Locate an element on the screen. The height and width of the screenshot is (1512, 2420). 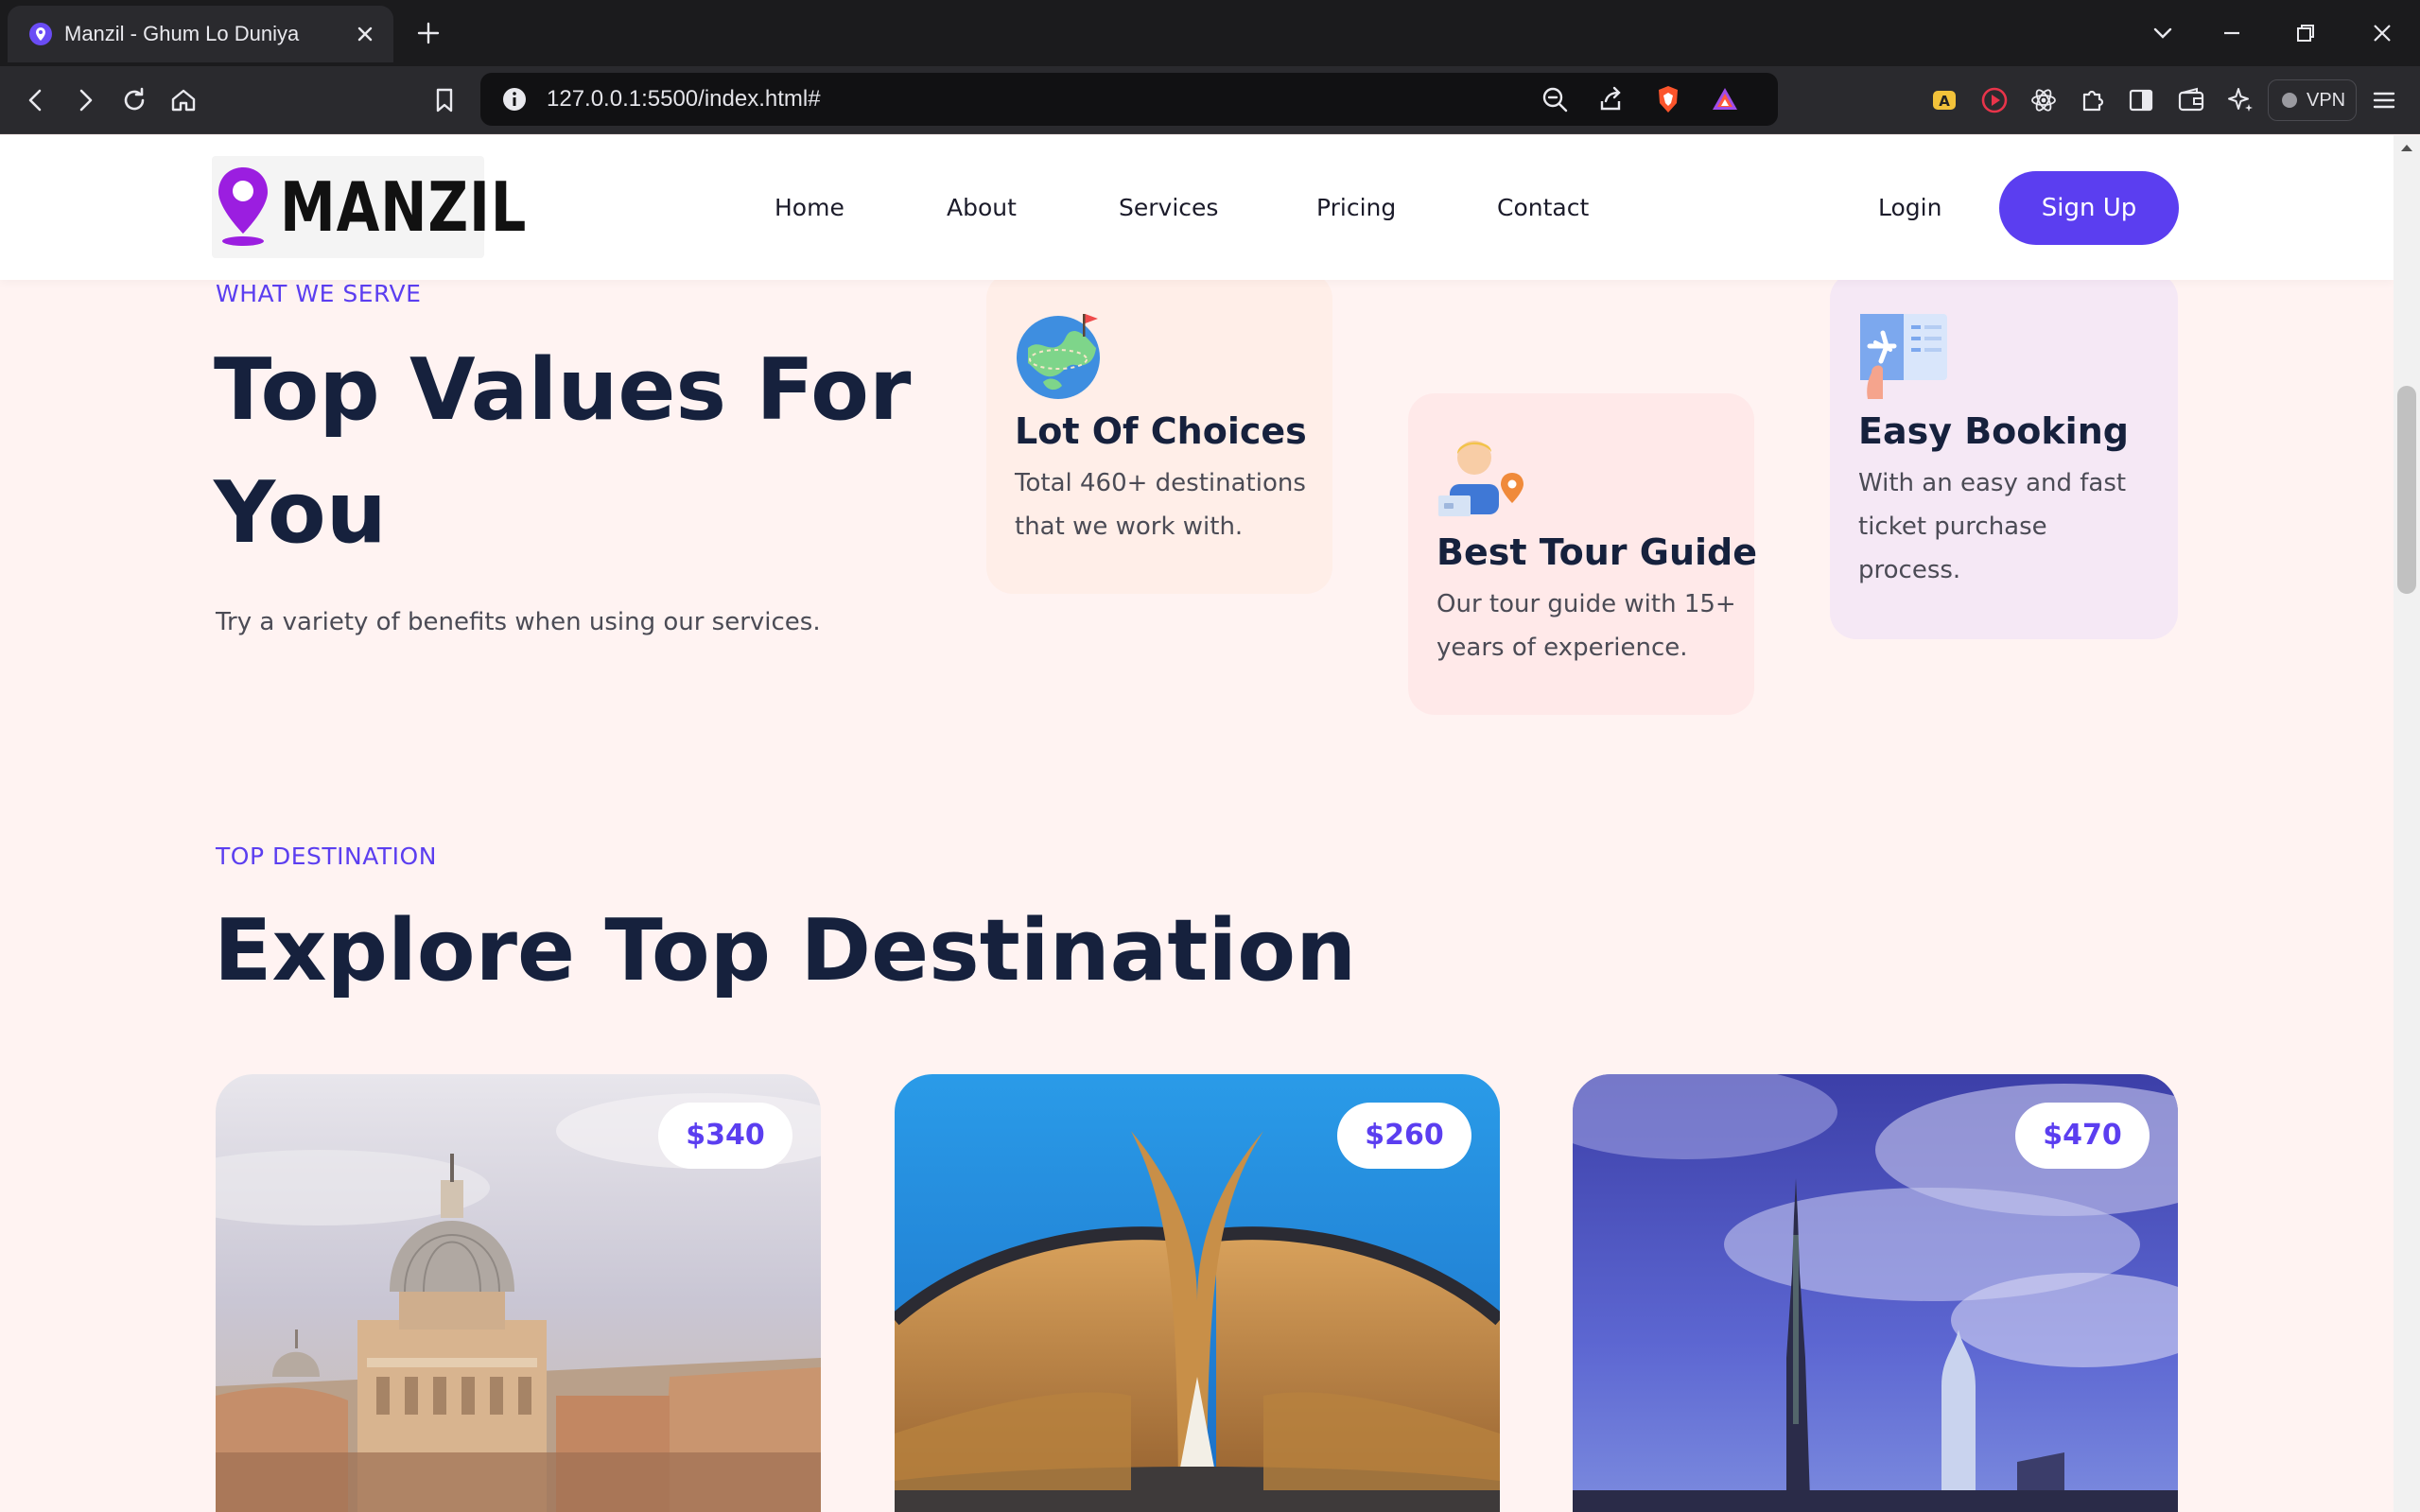
address-bar: 127.0.0.1:5500/index.html# is located at coordinates (1129, 100).